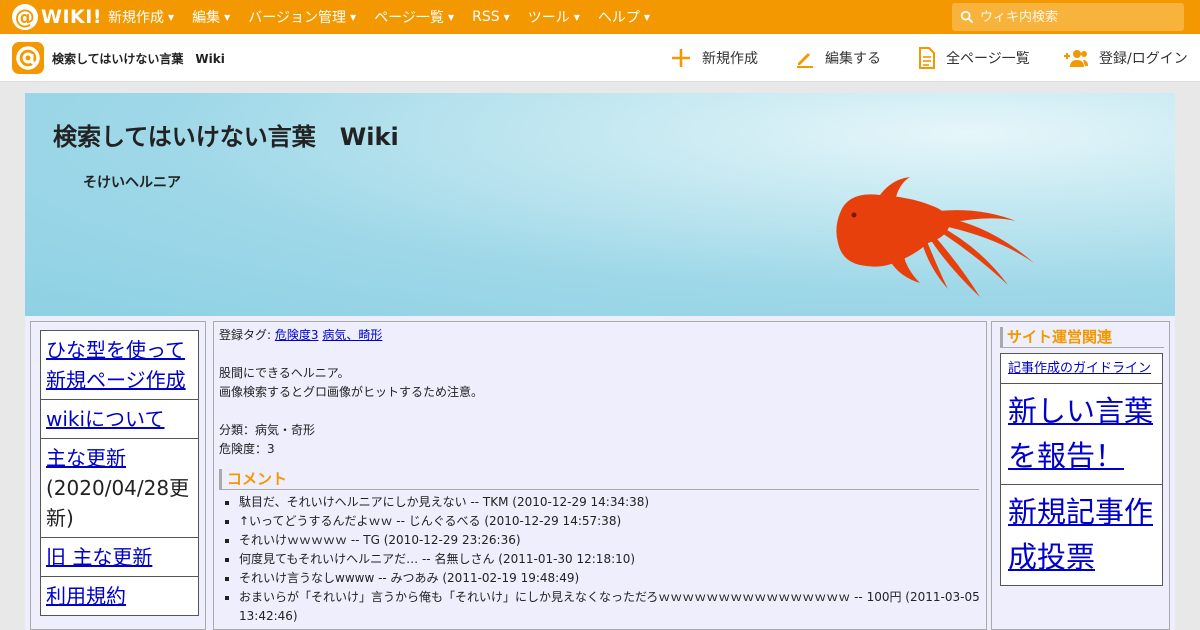  I want to click on danger-level: 危険度：3, so click(247, 449).